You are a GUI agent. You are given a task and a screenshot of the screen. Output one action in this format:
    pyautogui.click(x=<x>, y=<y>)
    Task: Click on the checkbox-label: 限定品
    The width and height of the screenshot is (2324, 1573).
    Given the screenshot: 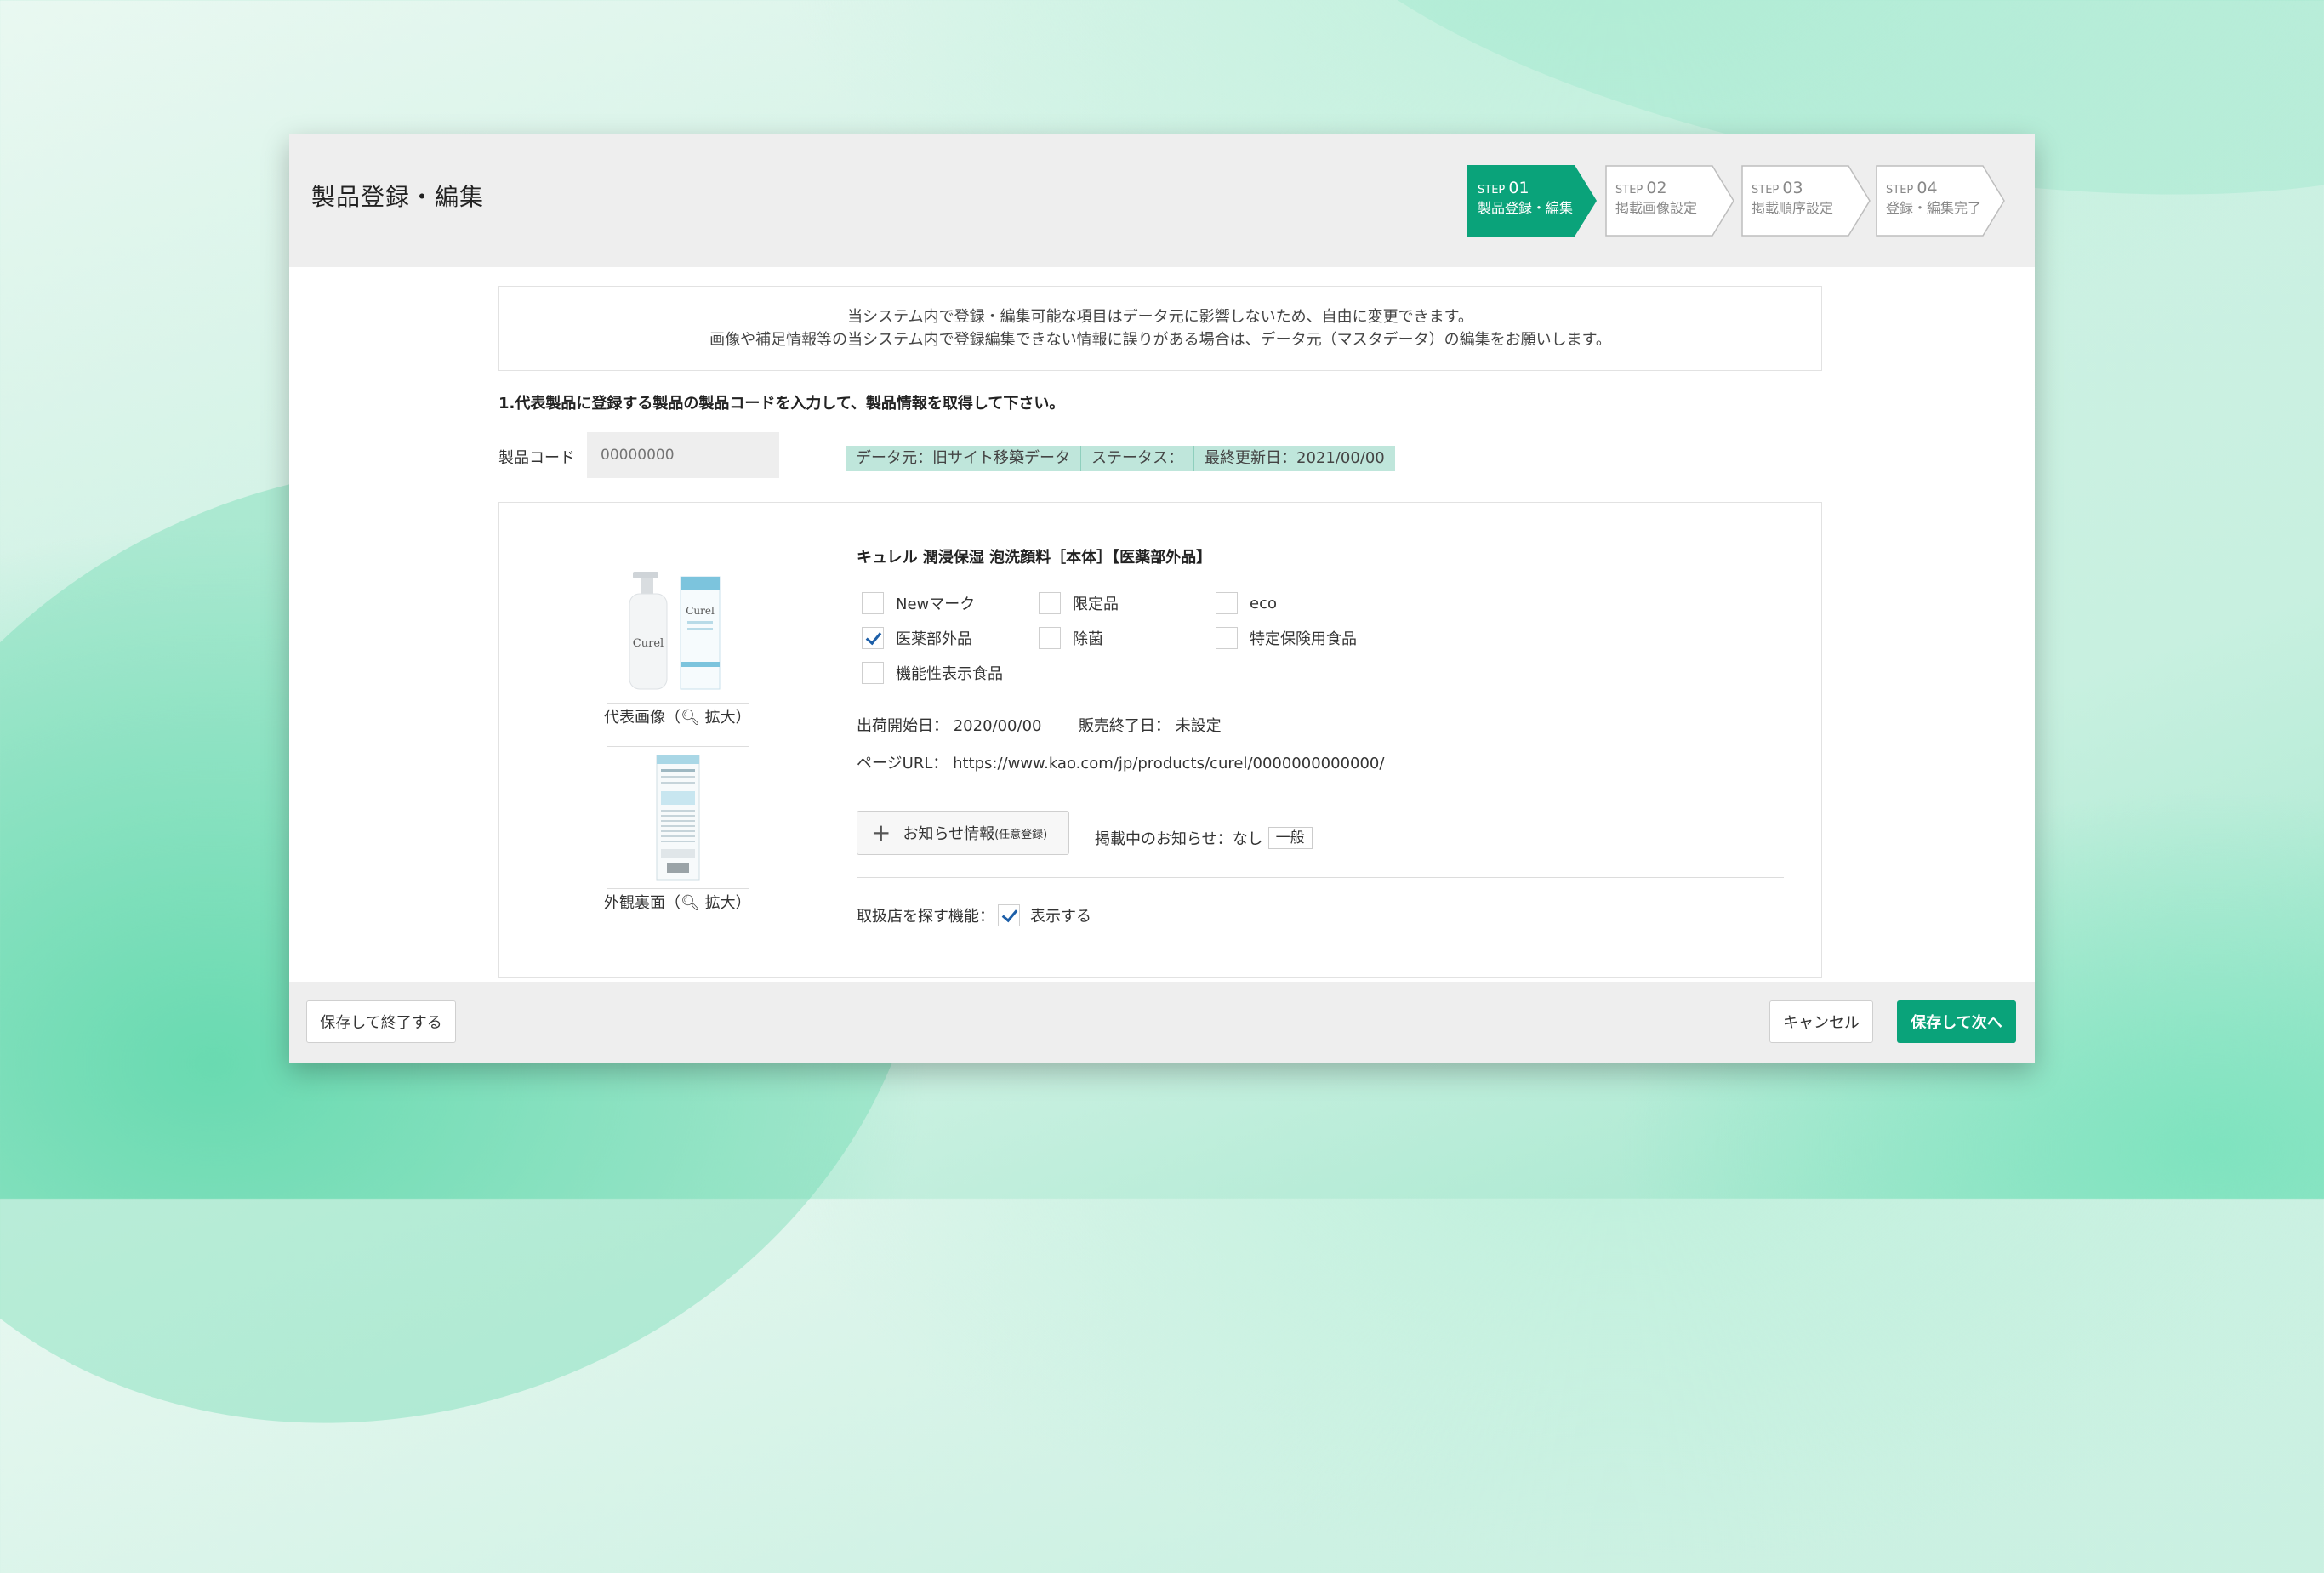 What is the action you would take?
    pyautogui.click(x=1096, y=604)
    